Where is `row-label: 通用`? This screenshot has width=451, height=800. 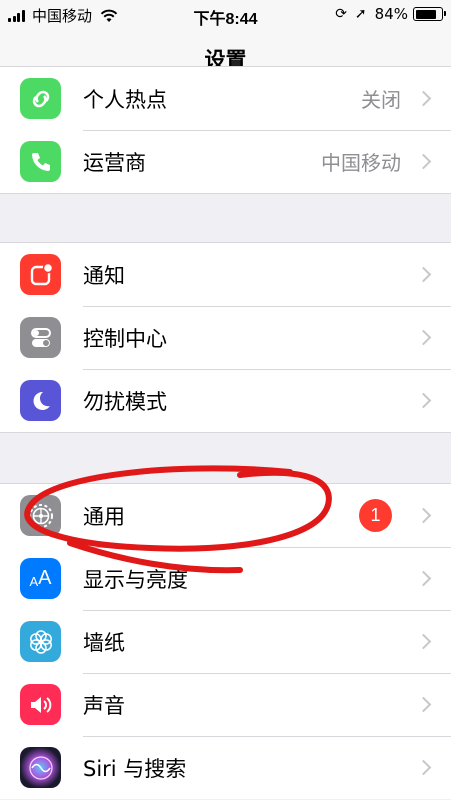 row-label: 通用 is located at coordinates (104, 516).